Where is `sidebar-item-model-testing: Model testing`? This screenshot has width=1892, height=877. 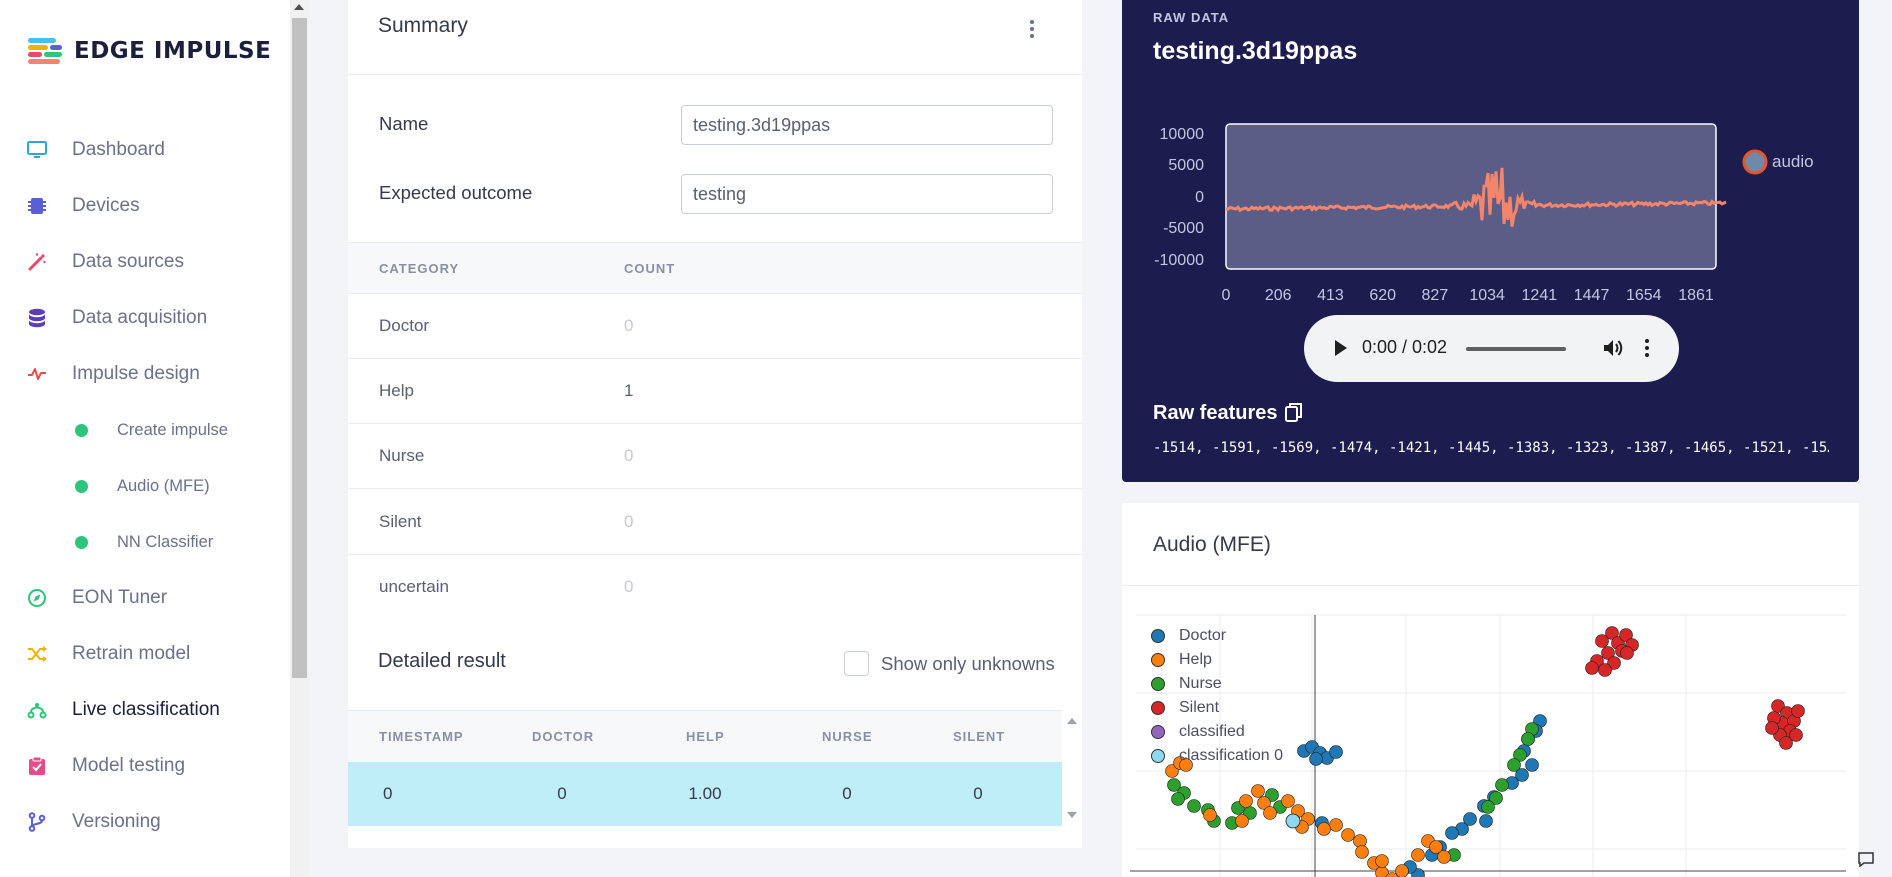 sidebar-item-model-testing: Model testing is located at coordinates (145, 766).